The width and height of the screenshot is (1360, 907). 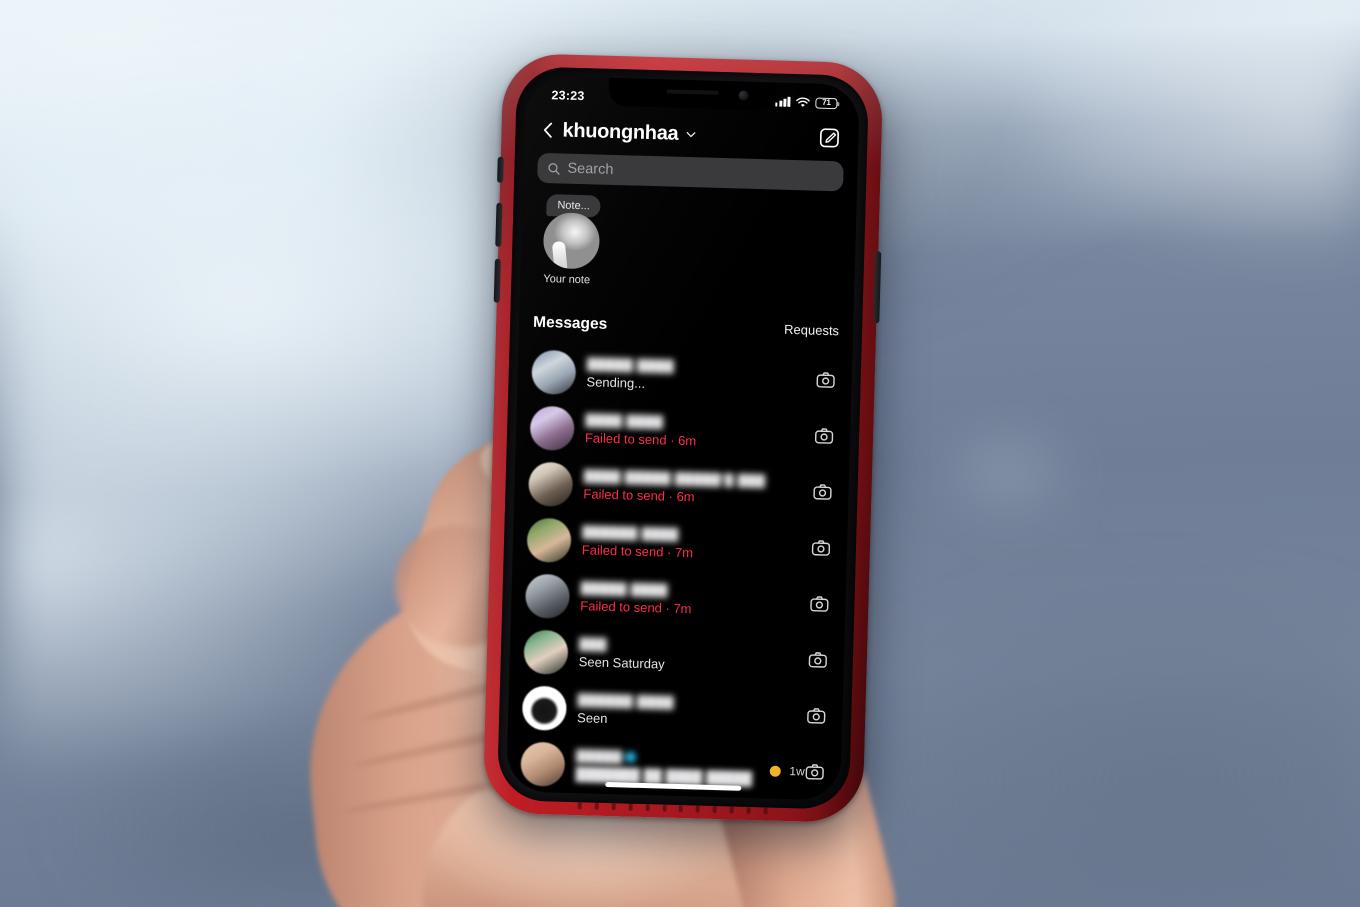 What do you see at coordinates (568, 96) in the screenshot?
I see `status-time: 23:23` at bounding box center [568, 96].